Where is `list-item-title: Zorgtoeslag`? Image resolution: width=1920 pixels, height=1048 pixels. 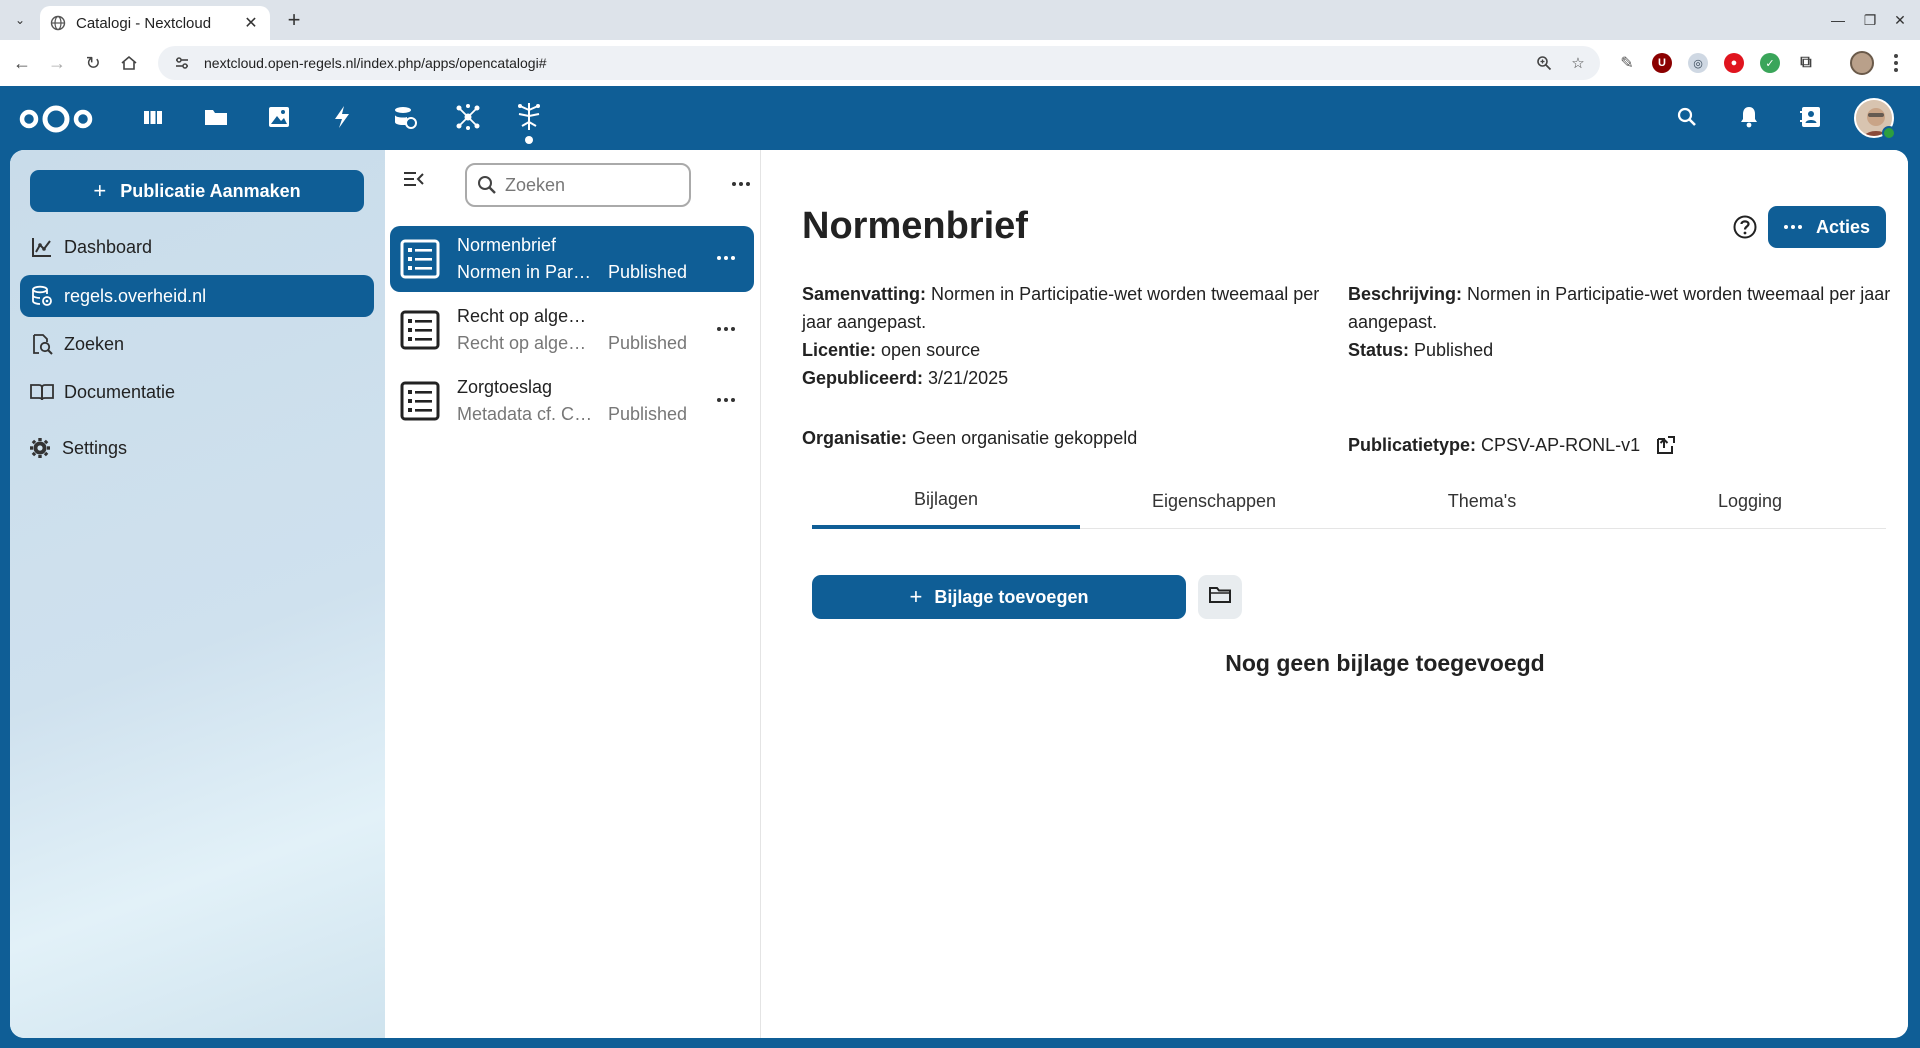
list-item-title: Zorgtoeslag is located at coordinates (505, 387).